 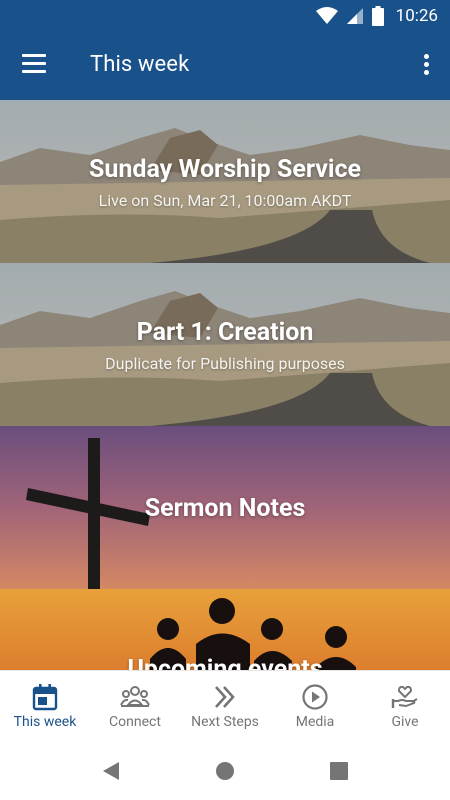 I want to click on bottom-navigation: This week Connect Next Steps Media Give, so click(x=225, y=706).